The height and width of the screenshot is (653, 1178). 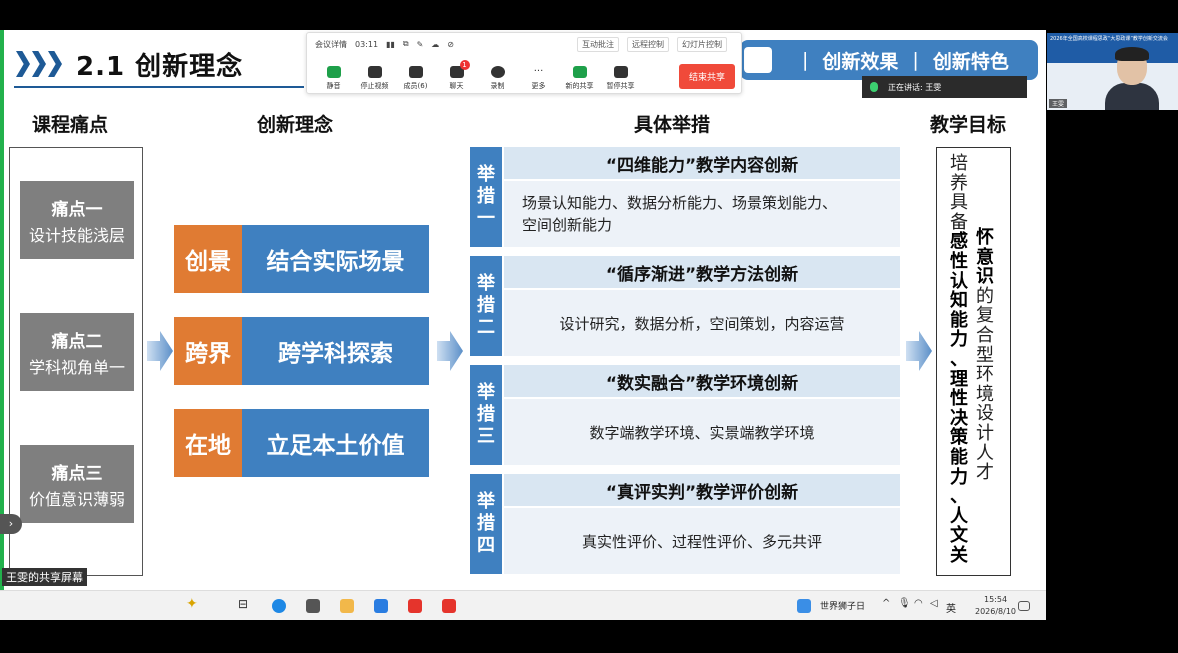 What do you see at coordinates (193, 604) in the screenshot?
I see `copilot-sparkle-icon: ✦` at bounding box center [193, 604].